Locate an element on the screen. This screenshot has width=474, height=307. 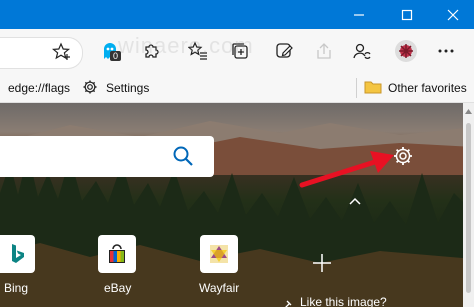
favorites-divider is located at coordinates (356, 88).